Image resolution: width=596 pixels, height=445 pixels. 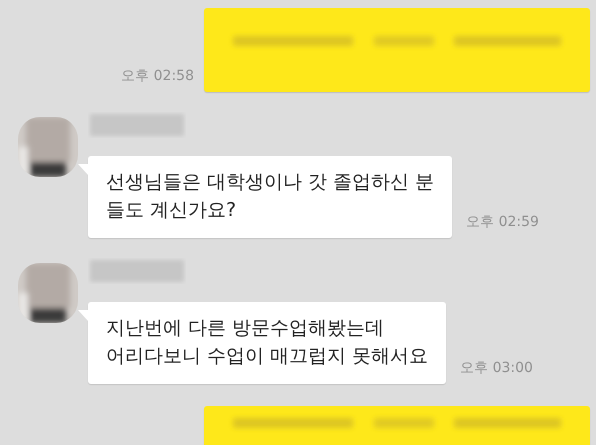 What do you see at coordinates (496, 368) in the screenshot?
I see `message-time: 오후 03:00` at bounding box center [496, 368].